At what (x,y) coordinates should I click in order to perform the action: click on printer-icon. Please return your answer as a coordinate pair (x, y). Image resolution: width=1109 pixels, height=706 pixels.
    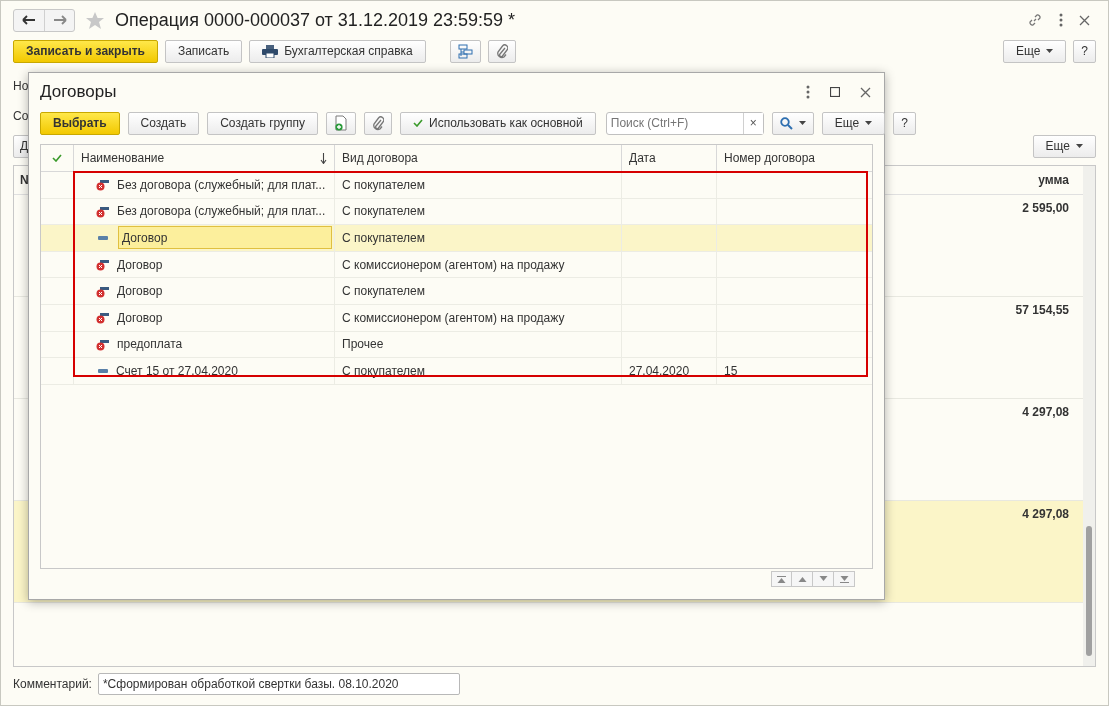
    Looking at the image, I should click on (270, 51).